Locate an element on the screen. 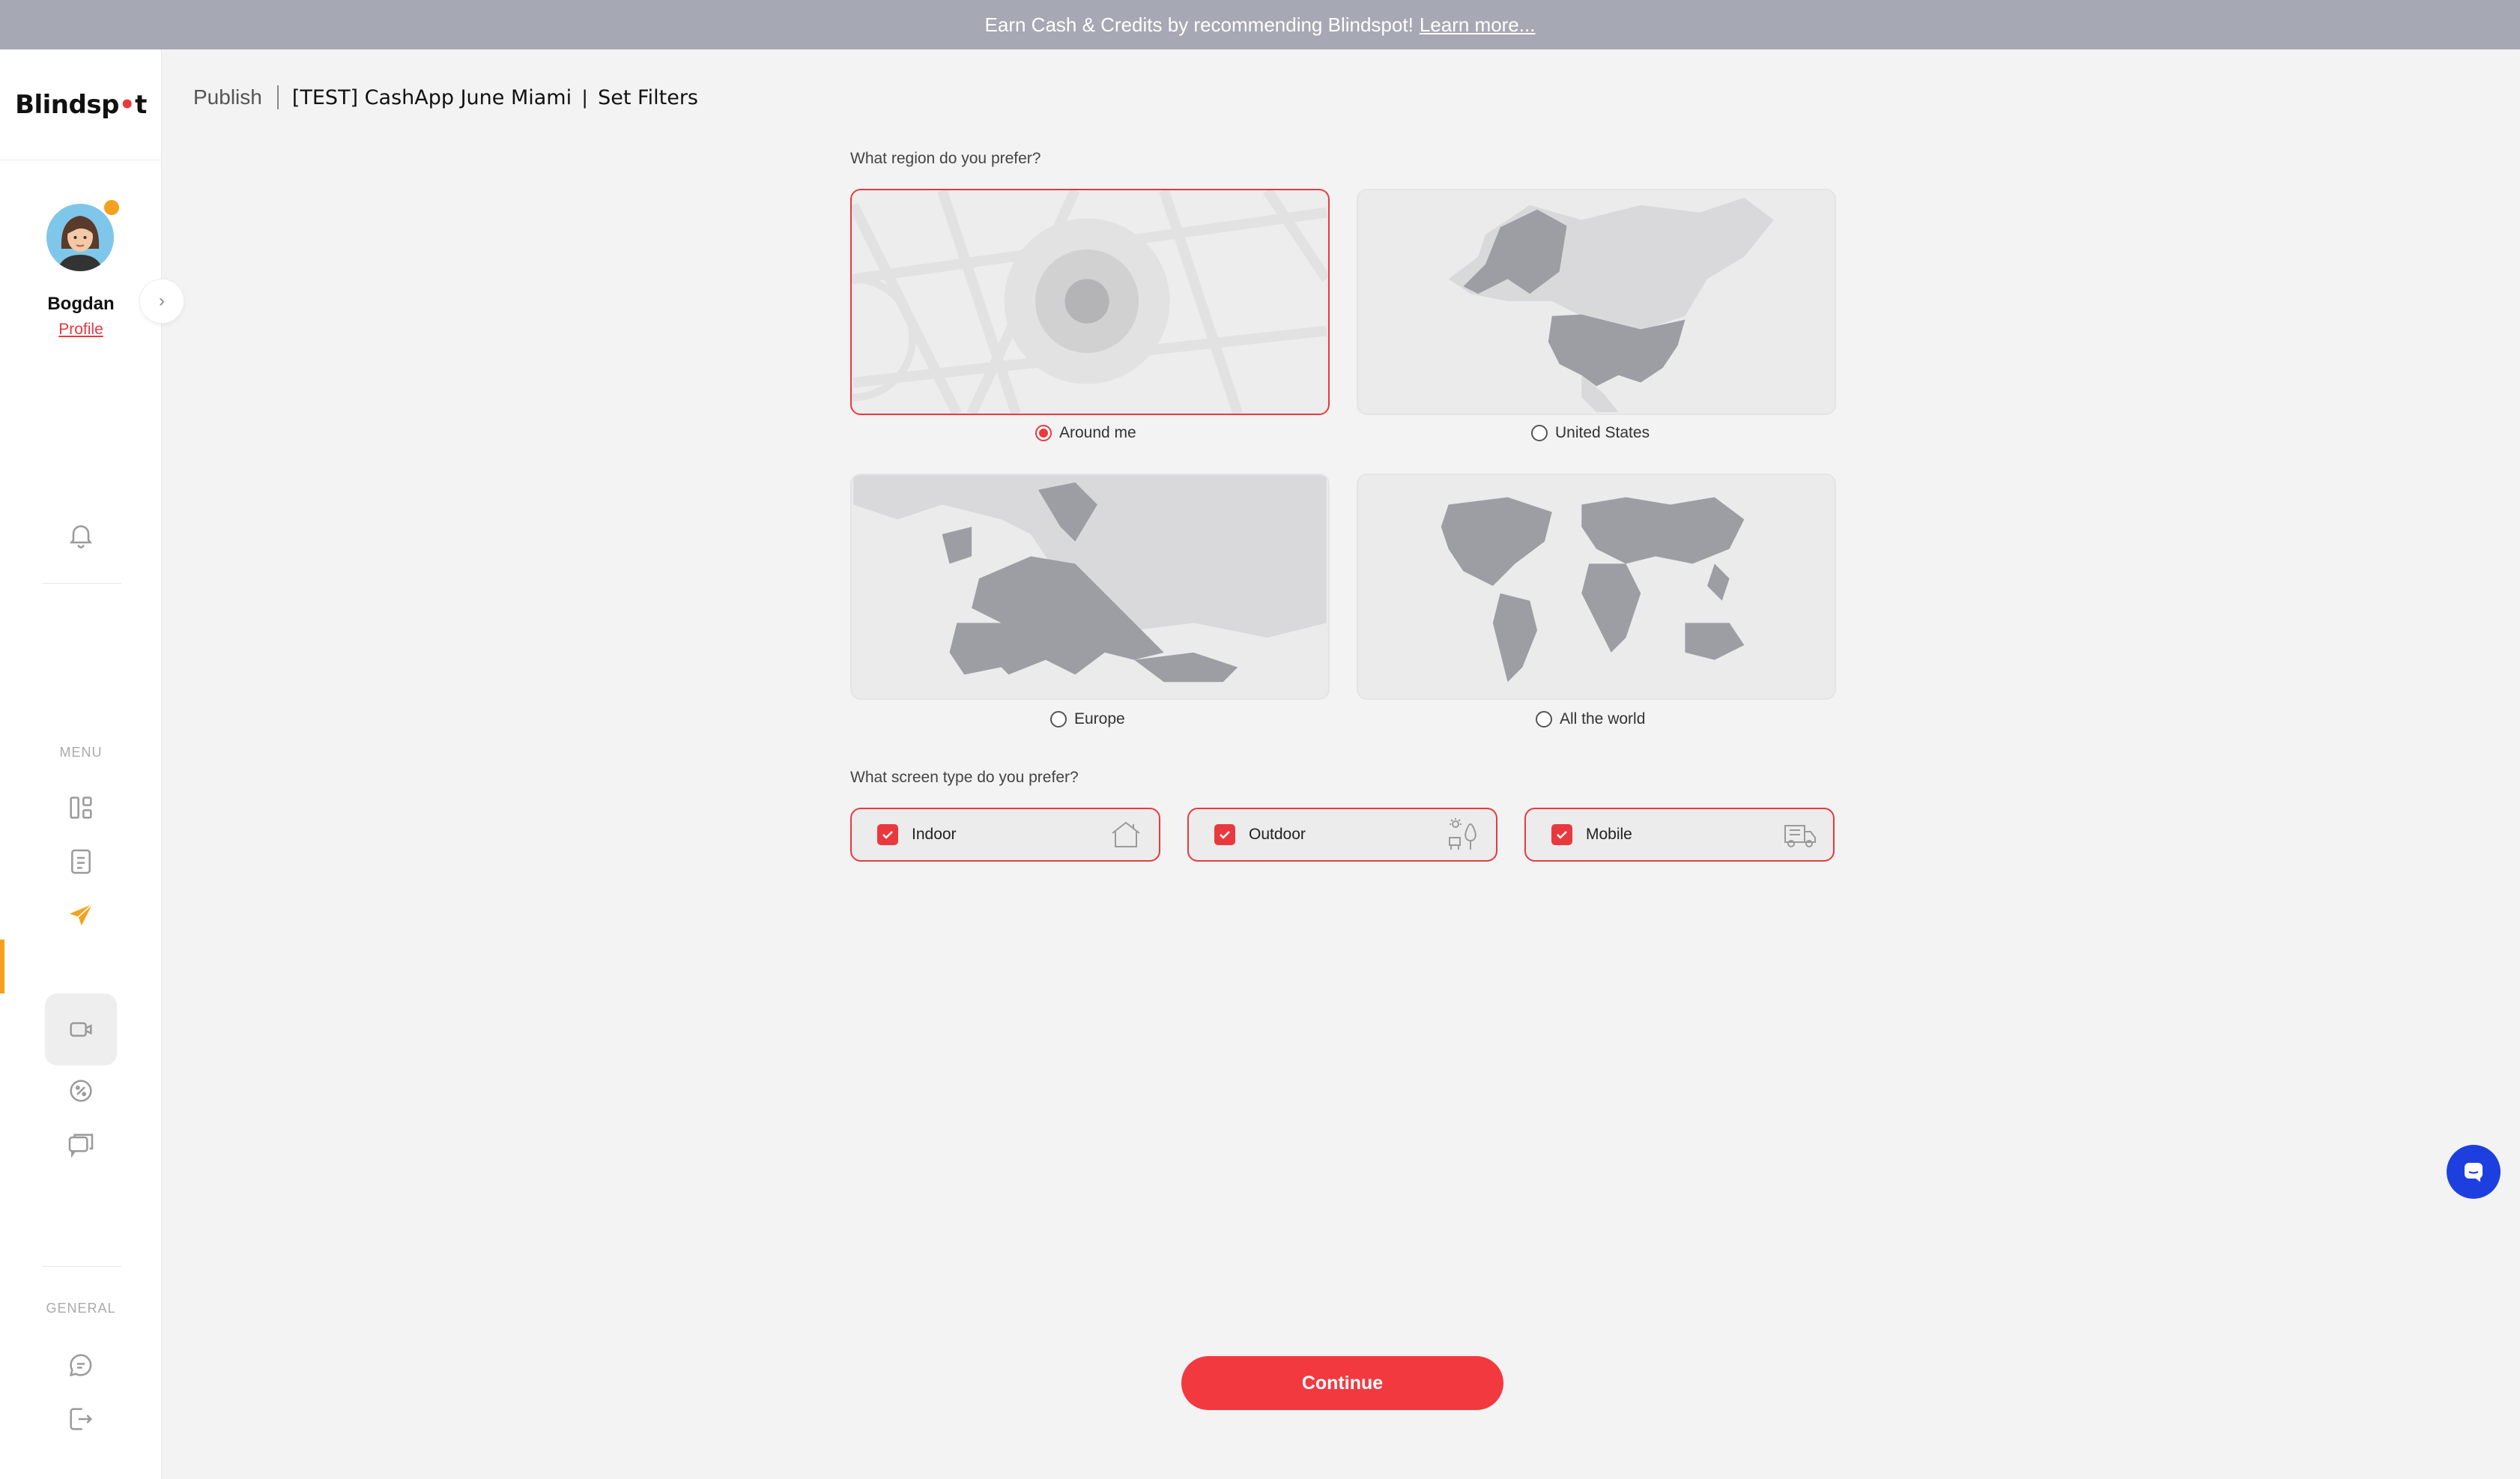  active-menu-indicator is located at coordinates (2, 966).